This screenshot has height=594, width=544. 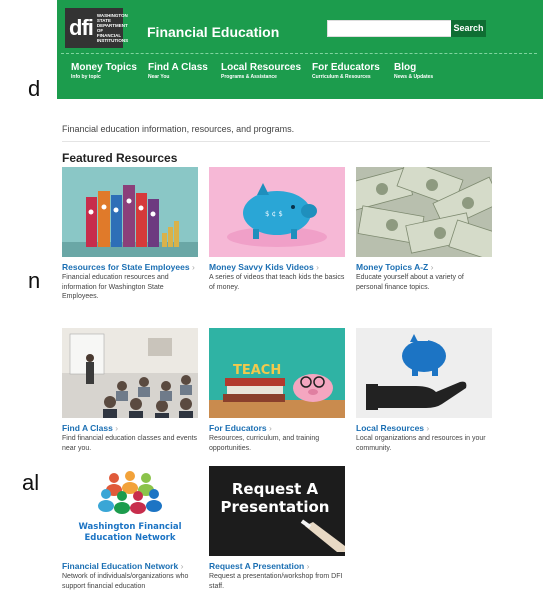 I want to click on request-line2-text: Presentation, so click(x=275, y=507).